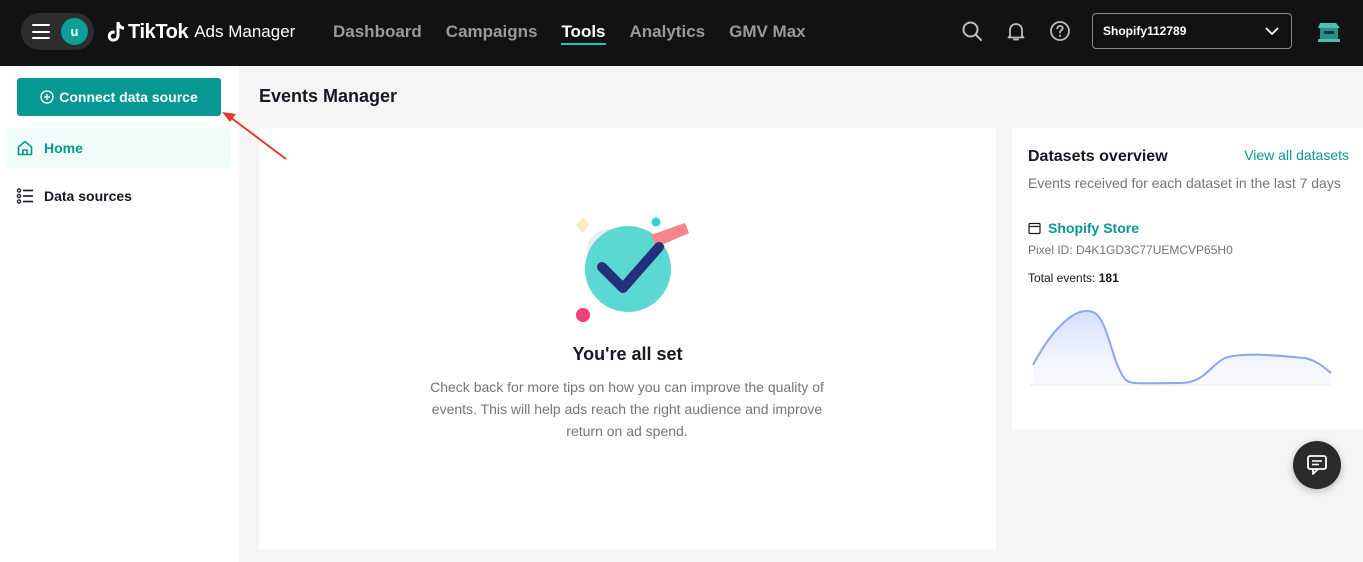 The image size is (1363, 562). I want to click on bell-icon, so click(1016, 31).